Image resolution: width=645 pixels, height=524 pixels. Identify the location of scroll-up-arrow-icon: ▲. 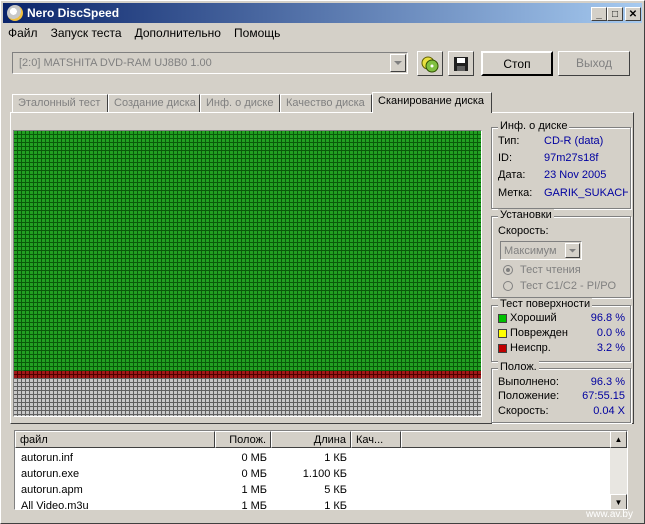
(618, 439).